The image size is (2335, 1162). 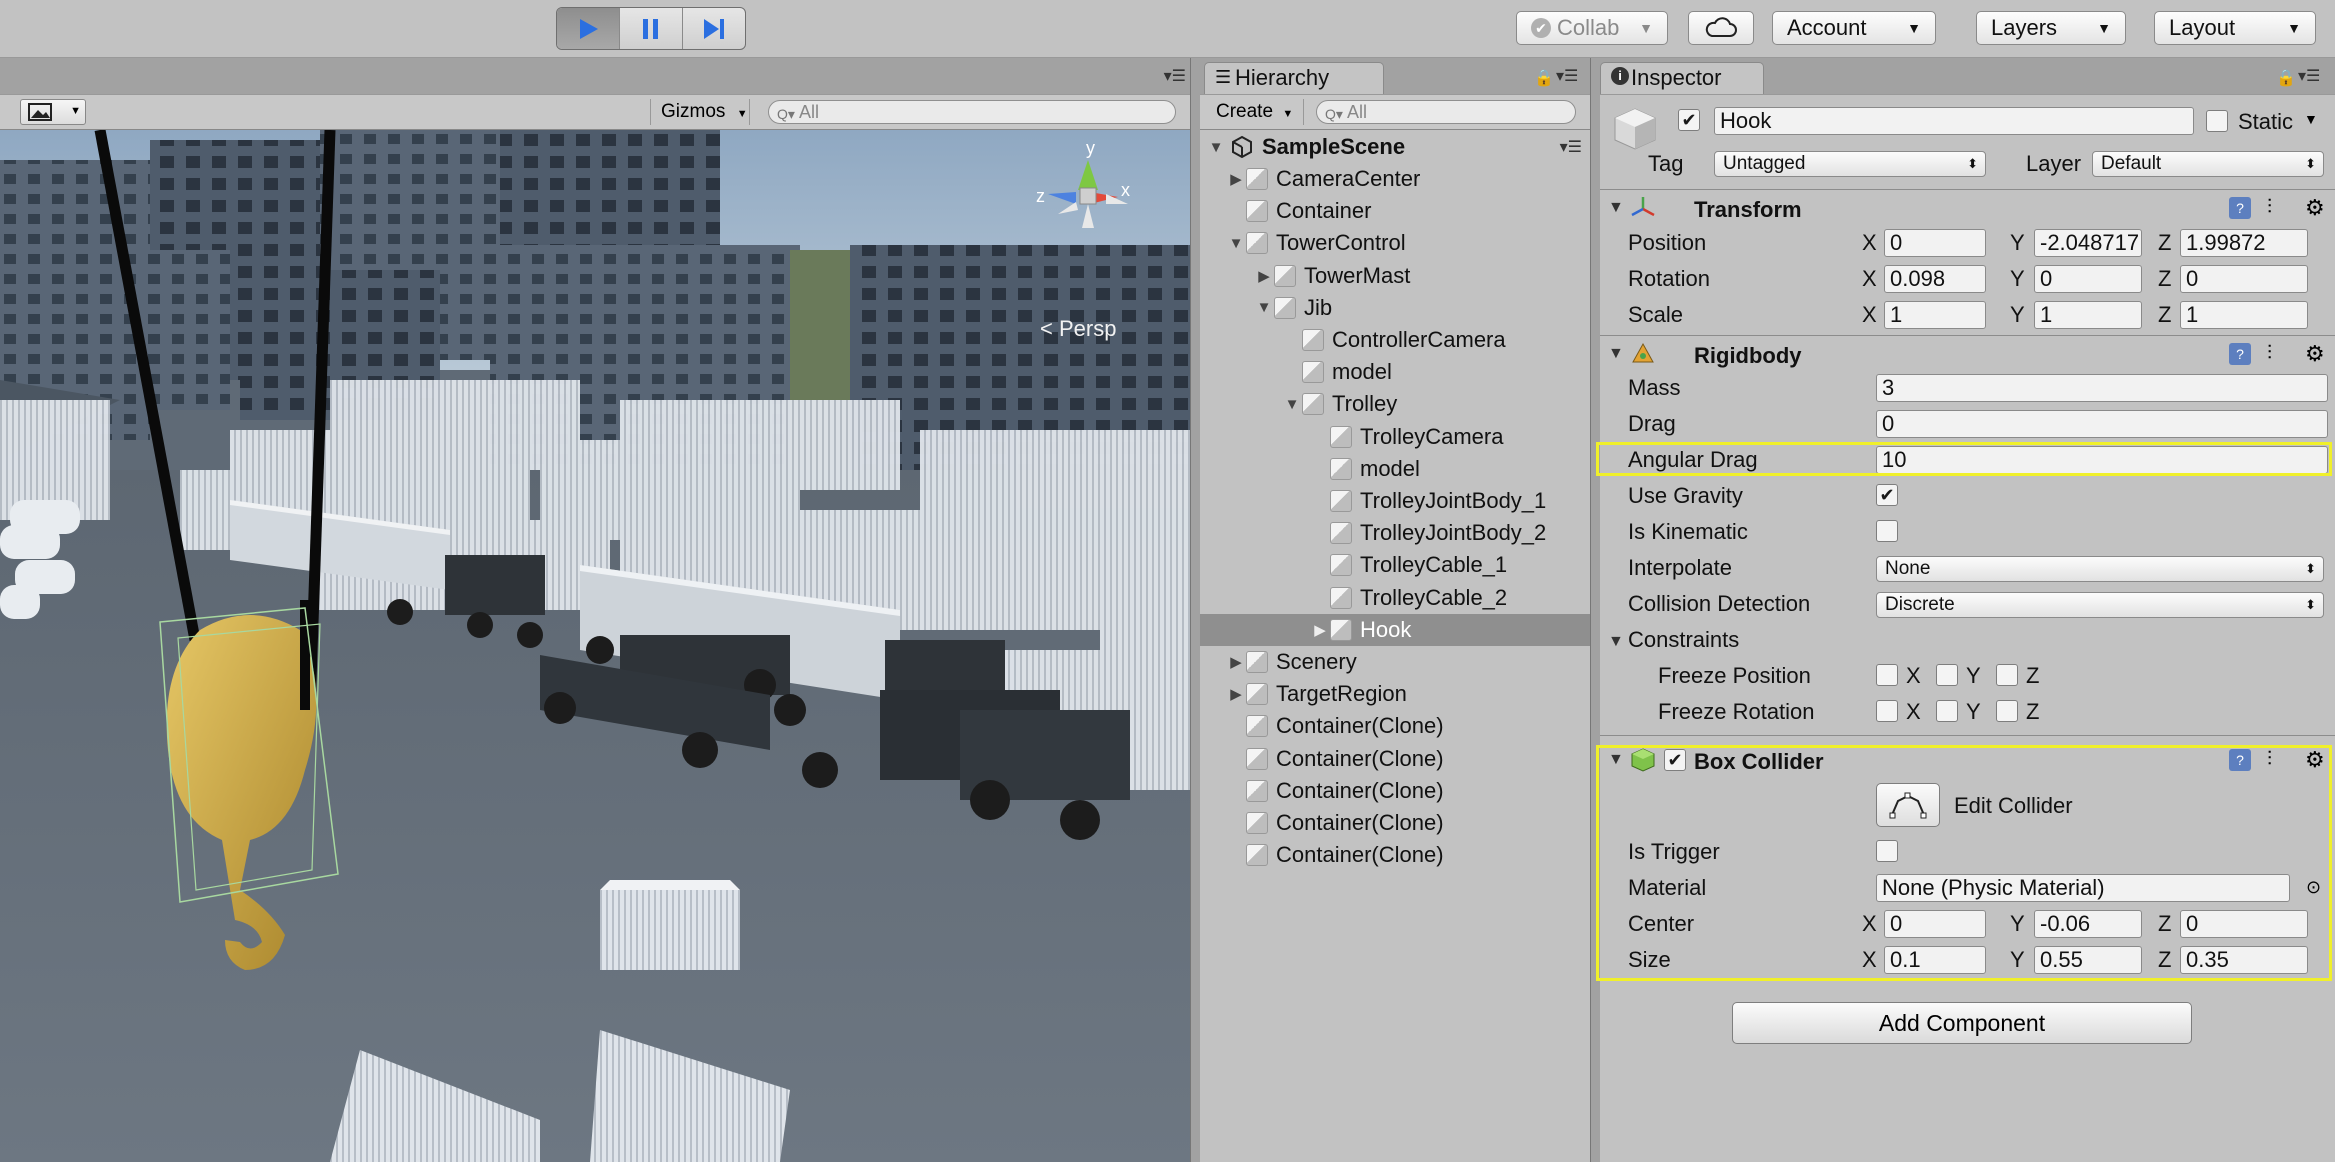 I want to click on account-dropdown: Account ▼, so click(x=1854, y=28).